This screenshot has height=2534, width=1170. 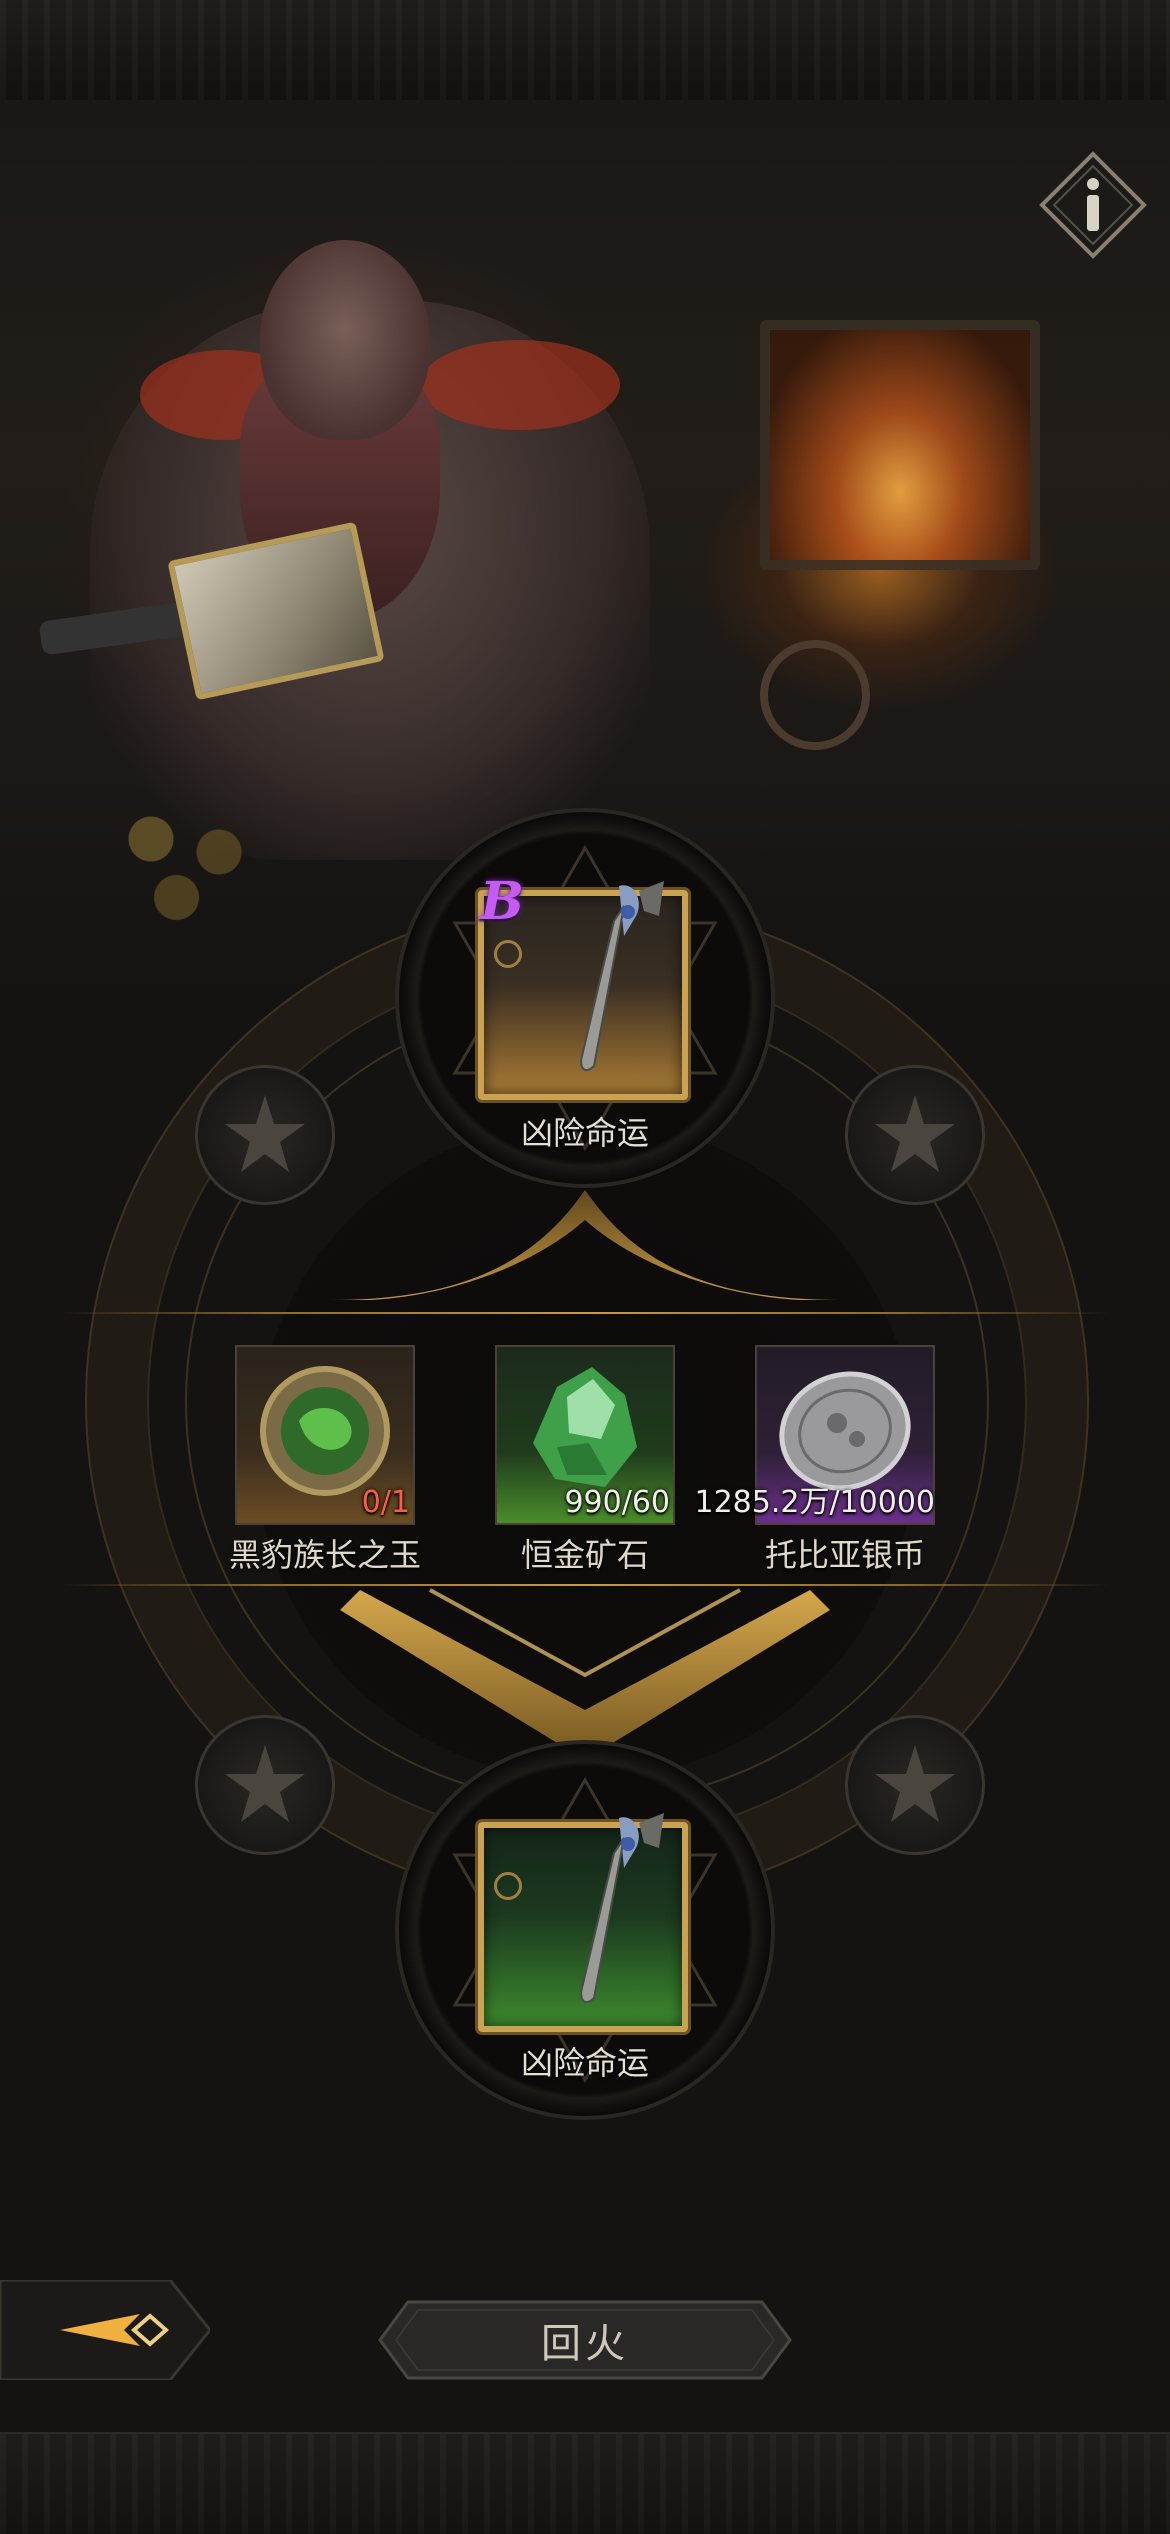 I want to click on temper-button: 回火, so click(x=585, y=2340).